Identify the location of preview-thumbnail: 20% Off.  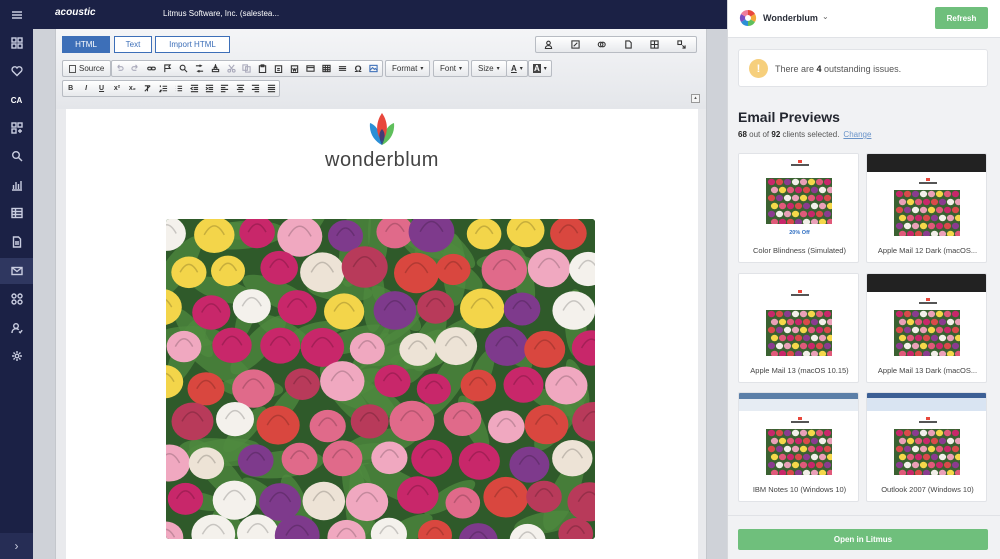
(798, 197).